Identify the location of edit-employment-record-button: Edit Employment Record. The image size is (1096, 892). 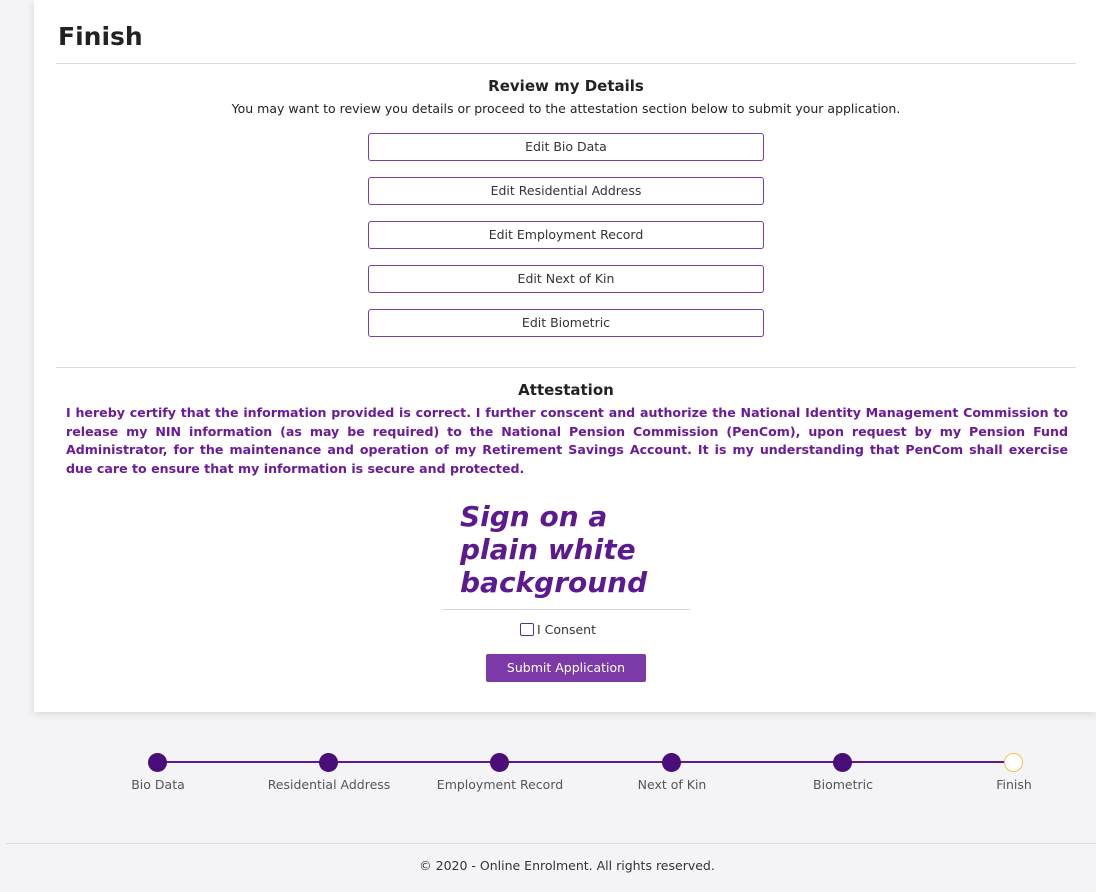
(566, 235).